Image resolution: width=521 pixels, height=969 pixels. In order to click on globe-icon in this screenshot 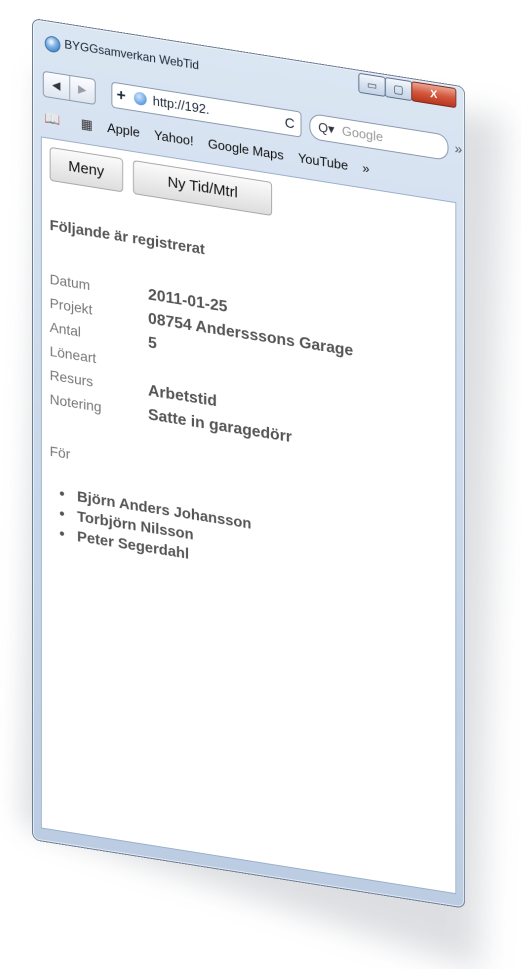, I will do `click(140, 99)`.